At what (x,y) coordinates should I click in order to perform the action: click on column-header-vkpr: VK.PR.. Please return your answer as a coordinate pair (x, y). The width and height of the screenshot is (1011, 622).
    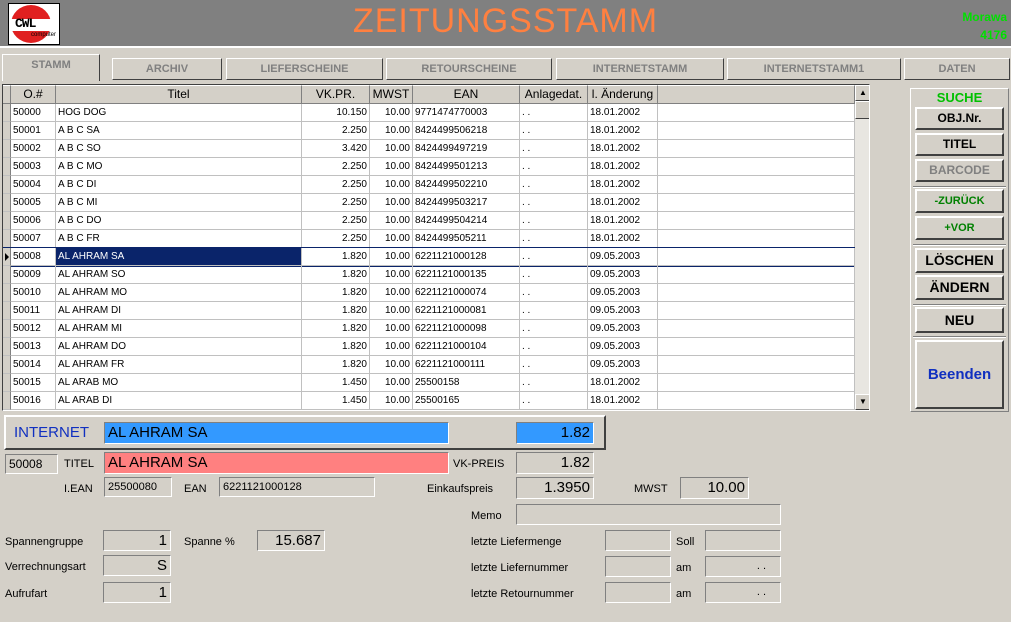
    Looking at the image, I should click on (336, 94).